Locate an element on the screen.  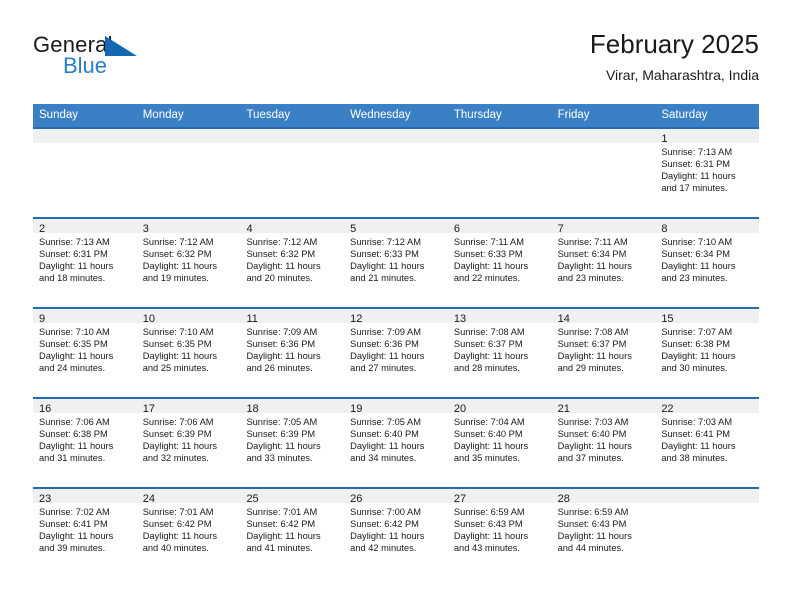
day-number-band: 3 is located at coordinates (188, 226).